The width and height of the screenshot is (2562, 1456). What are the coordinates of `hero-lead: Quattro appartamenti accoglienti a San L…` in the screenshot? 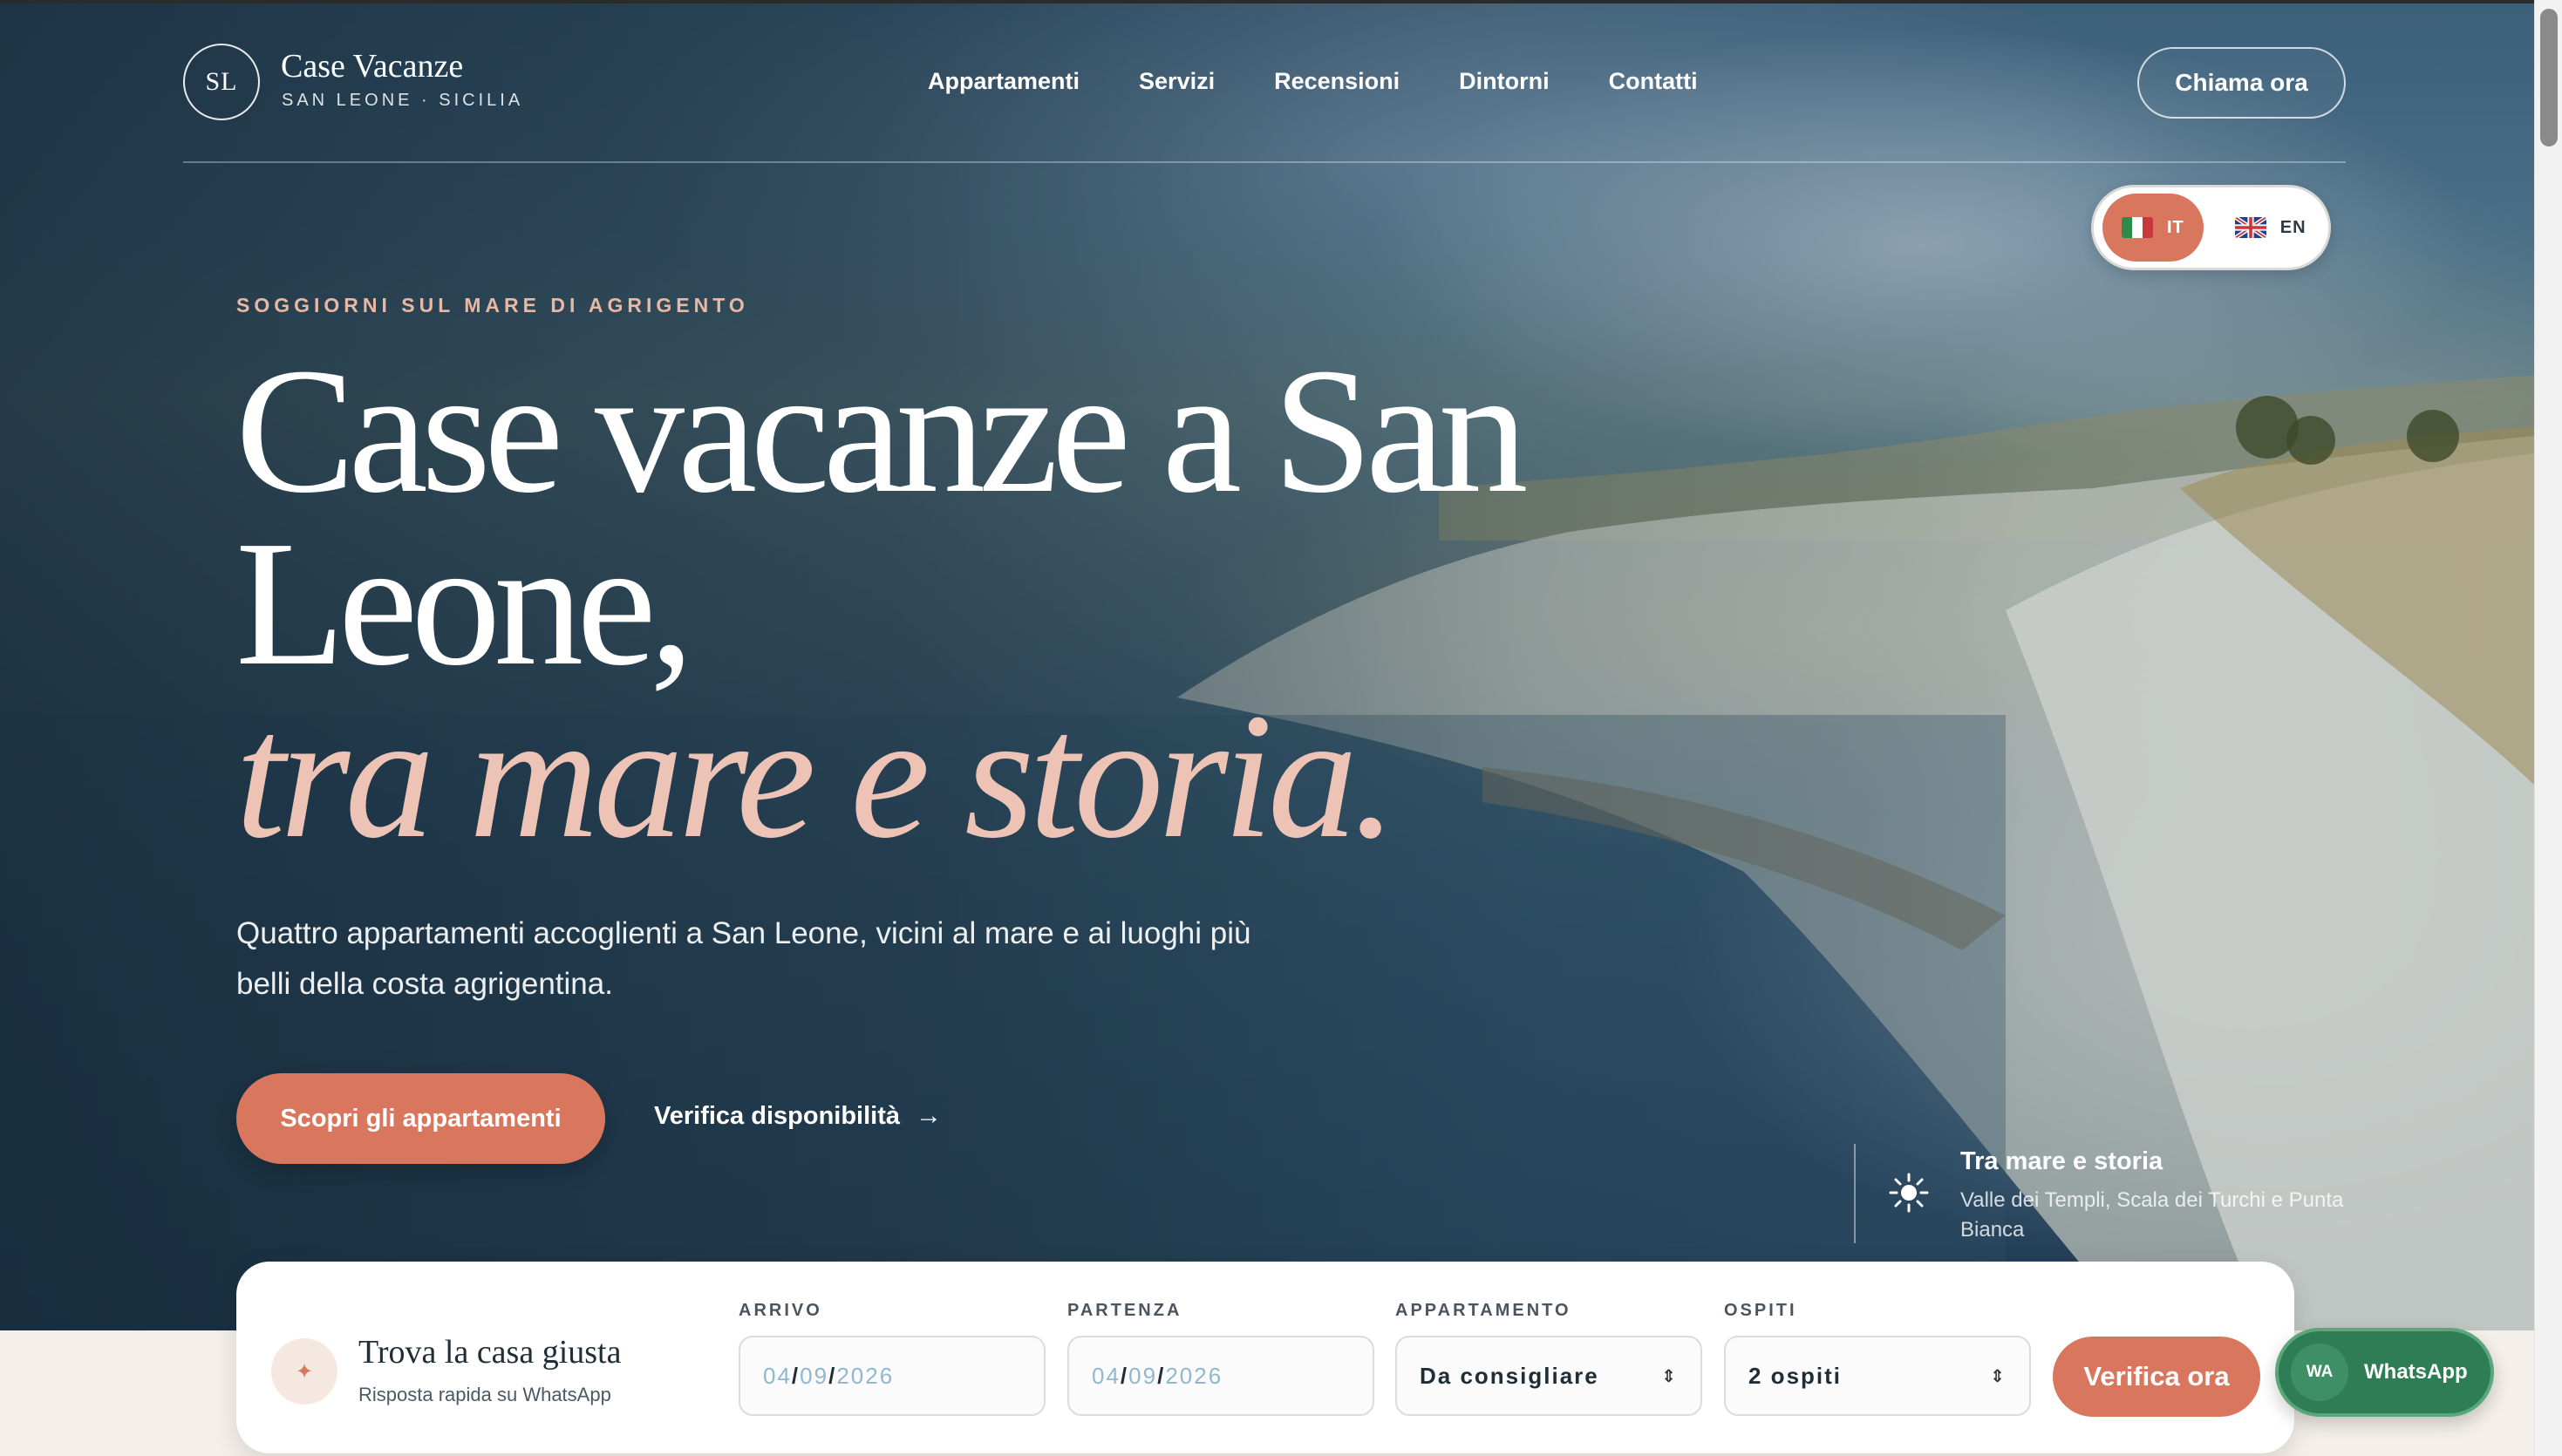 It's located at (743, 958).